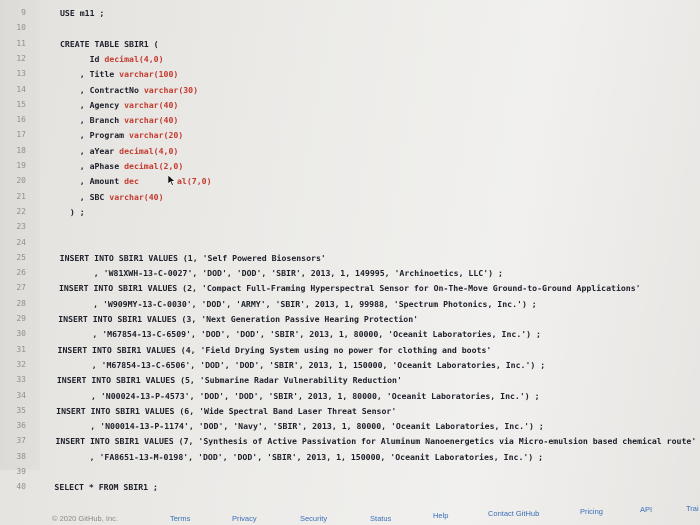 Image resolution: width=700 pixels, height=525 pixels. I want to click on code-line: 40 SELECT * FROM SBIR1 ;, so click(350, 487).